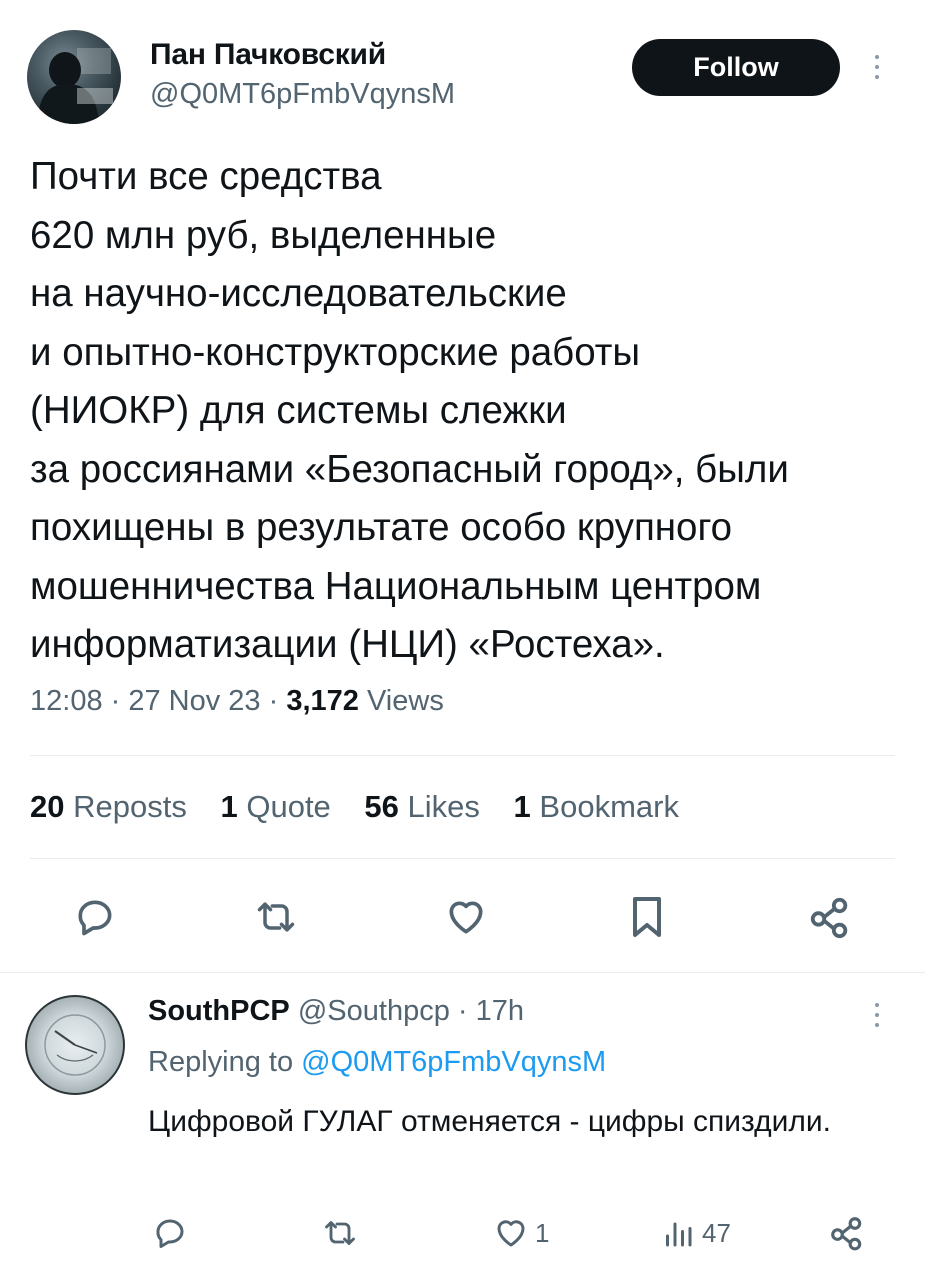  Describe the element at coordinates (298, 293) in the screenshot. I see `tweet-text-line: на научно-исследовательские` at that location.